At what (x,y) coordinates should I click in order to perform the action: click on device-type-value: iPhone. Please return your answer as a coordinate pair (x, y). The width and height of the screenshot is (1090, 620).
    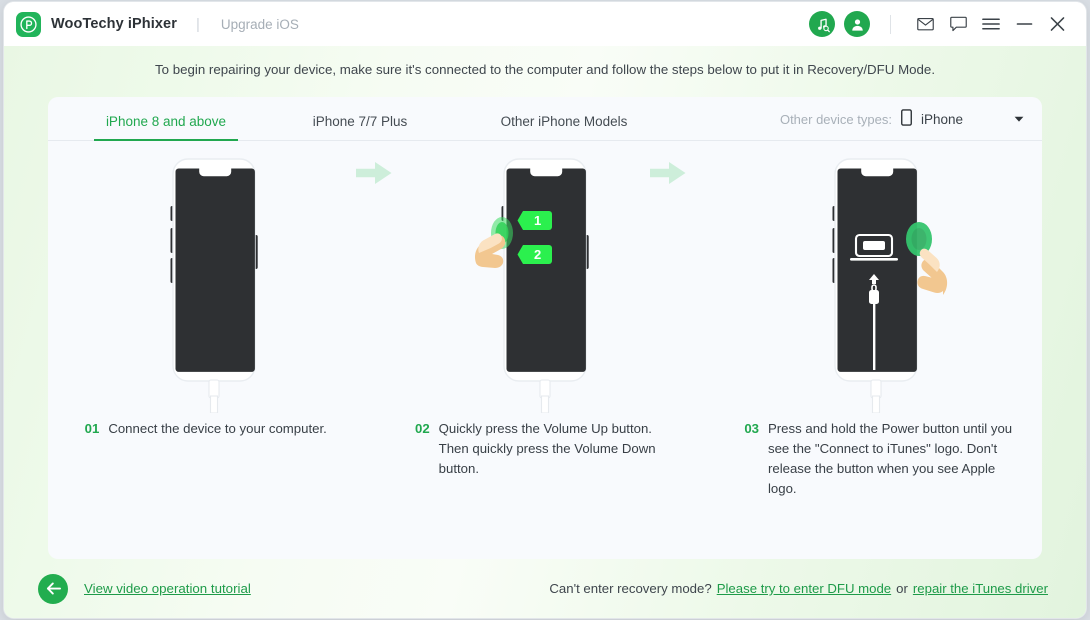
    Looking at the image, I should click on (931, 119).